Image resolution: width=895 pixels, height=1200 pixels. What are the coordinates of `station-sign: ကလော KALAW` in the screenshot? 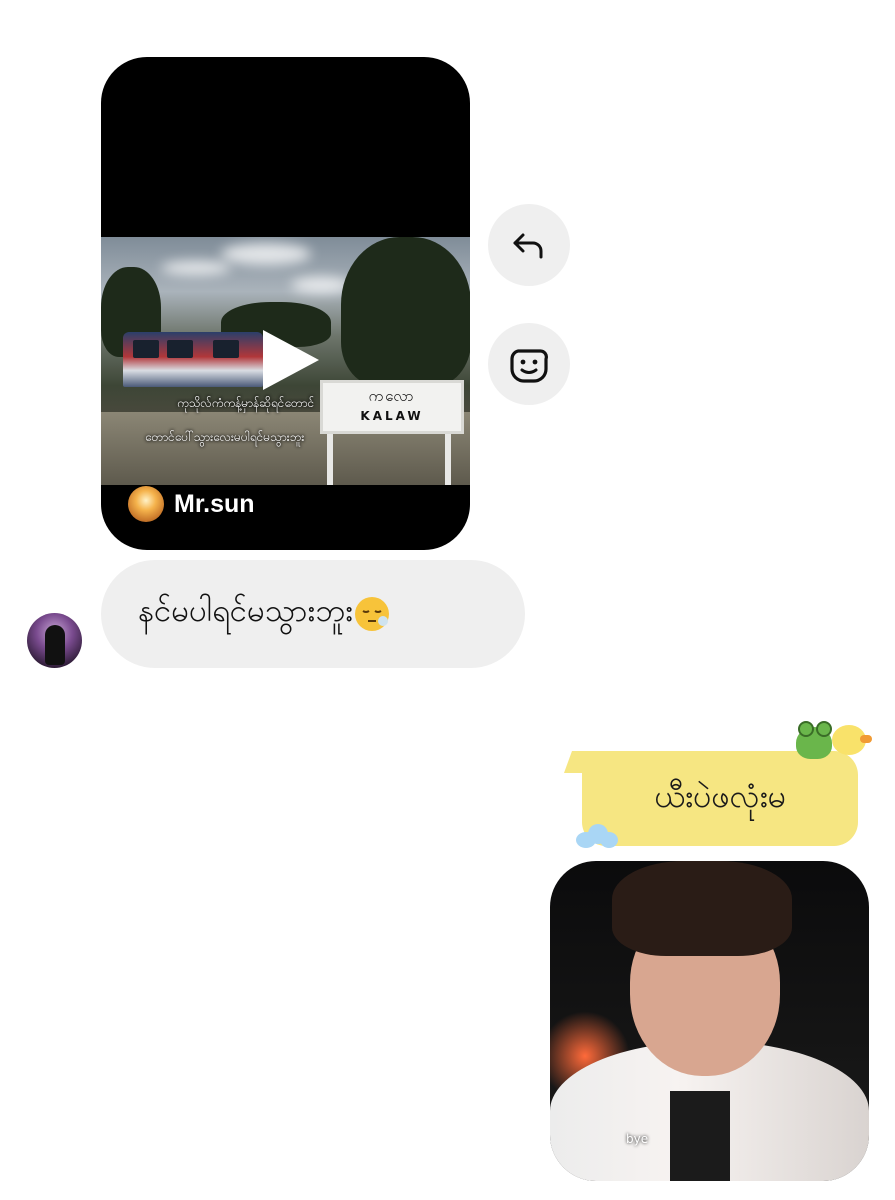 It's located at (392, 407).